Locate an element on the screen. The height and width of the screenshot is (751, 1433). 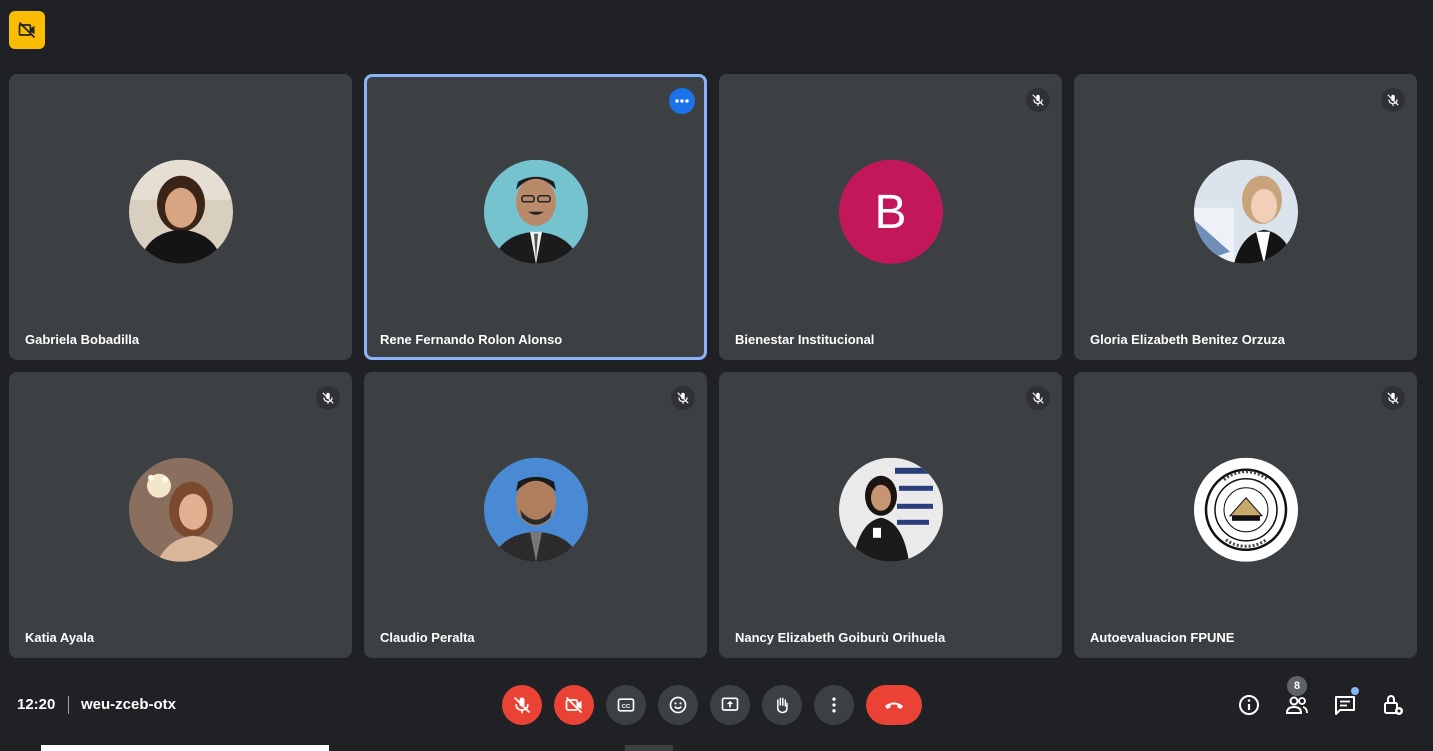
no-video-badge-icon is located at coordinates (27, 30).